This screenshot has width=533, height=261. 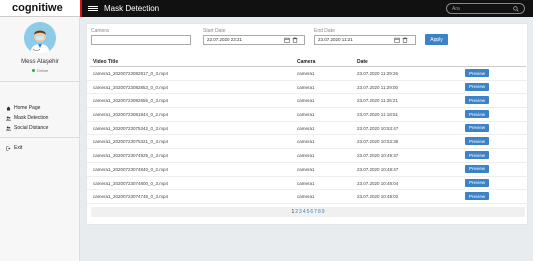 I want to click on exit-label: Exit, so click(x=18, y=148).